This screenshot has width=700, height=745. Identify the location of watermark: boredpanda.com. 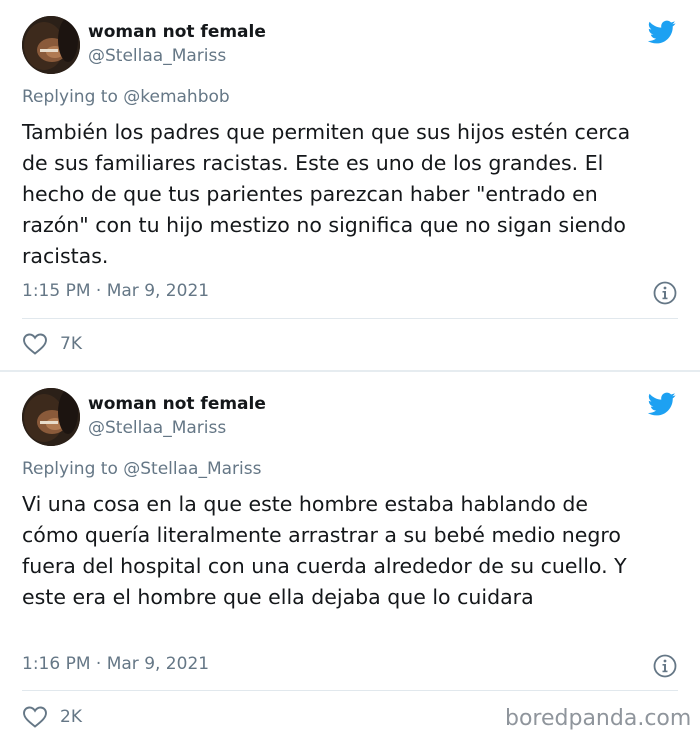
(598, 718).